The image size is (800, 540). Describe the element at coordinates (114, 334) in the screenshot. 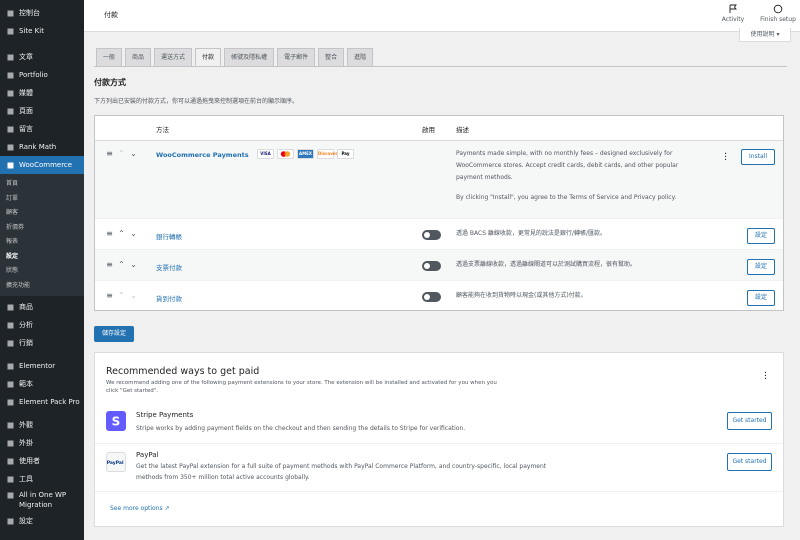

I see `save-changes-button: 儲存設定` at that location.